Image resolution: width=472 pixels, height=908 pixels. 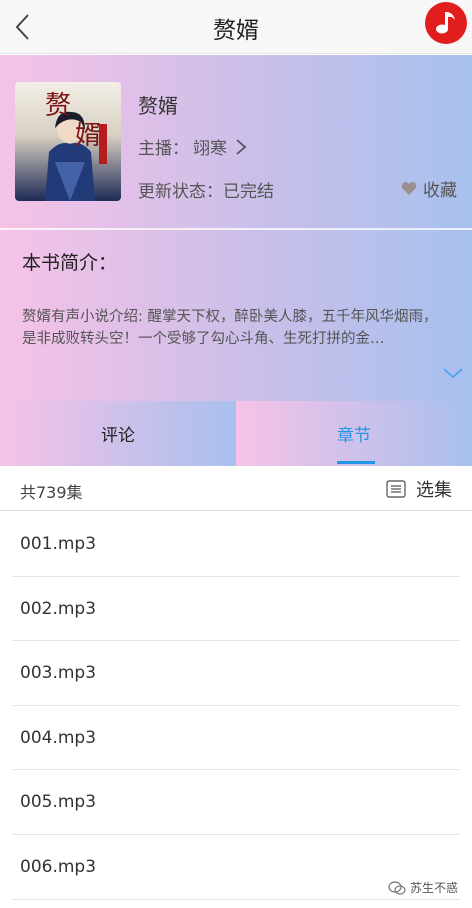 I want to click on watermark: 苏生不惑, so click(x=423, y=887).